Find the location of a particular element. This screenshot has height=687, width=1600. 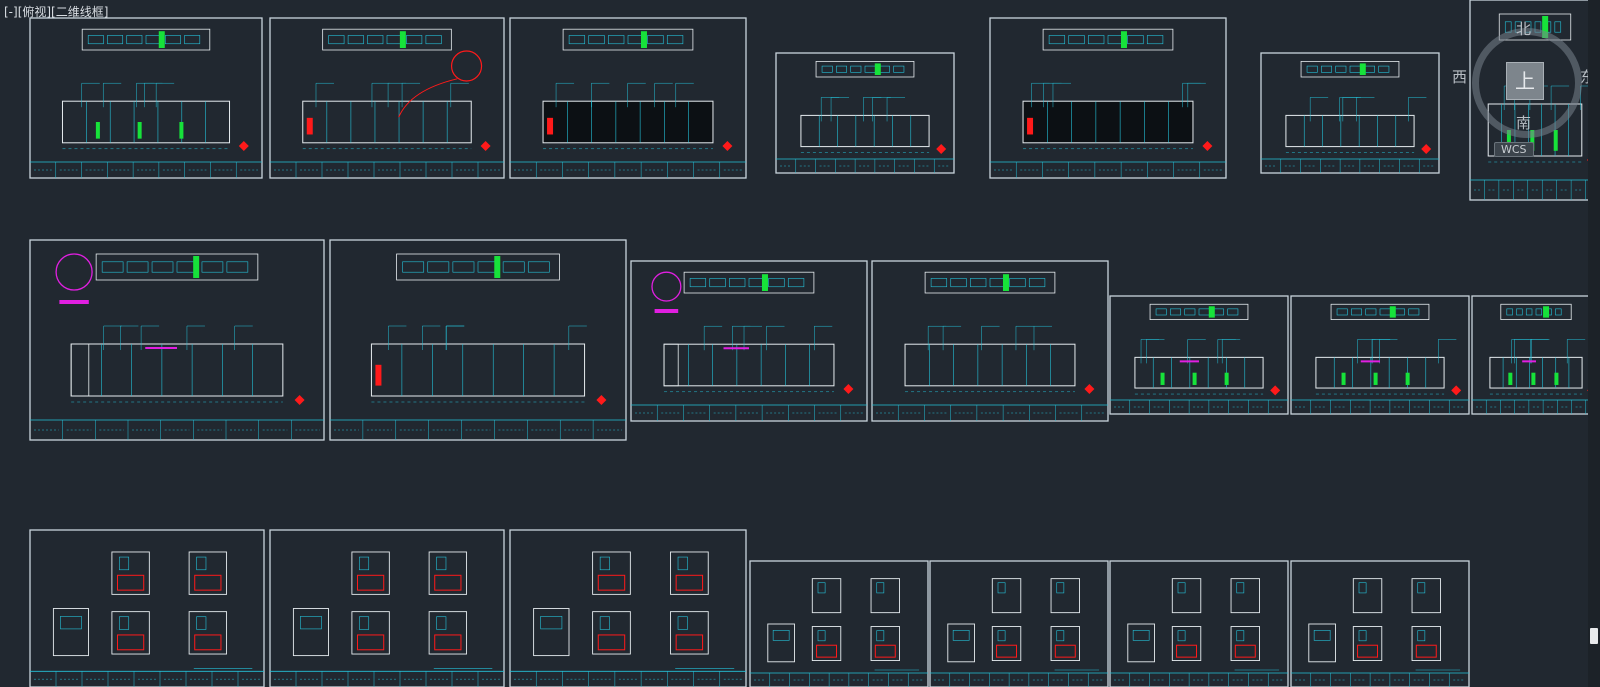

vertical-scrollbar is located at coordinates (1594, 343).